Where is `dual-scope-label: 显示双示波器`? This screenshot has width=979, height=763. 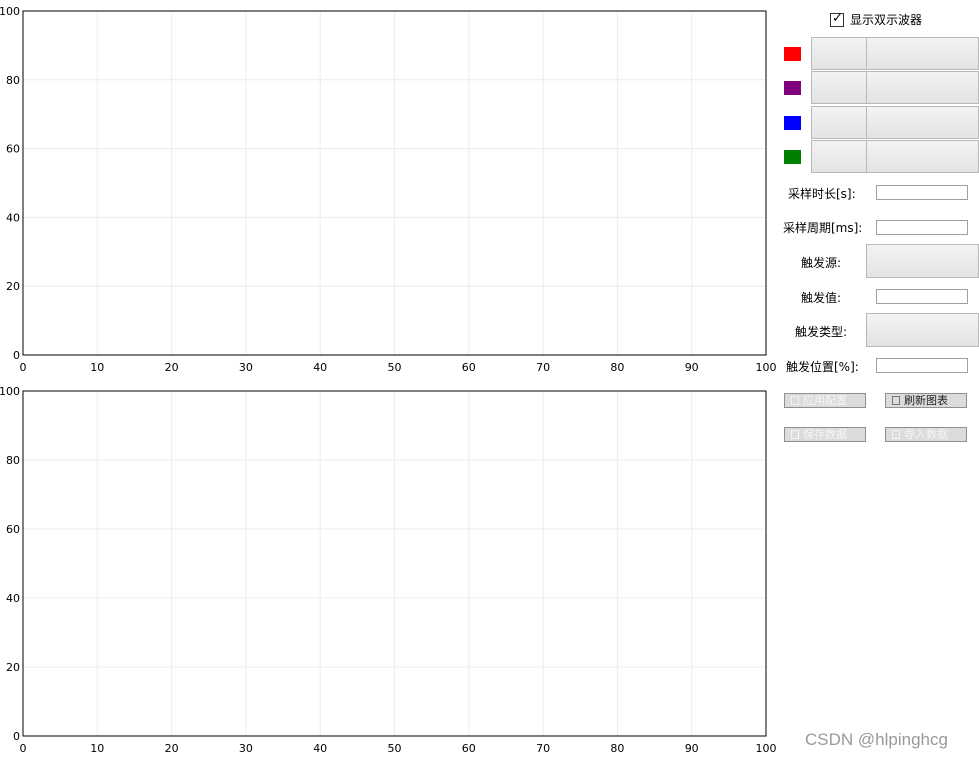 dual-scope-label: 显示双示波器 is located at coordinates (886, 20).